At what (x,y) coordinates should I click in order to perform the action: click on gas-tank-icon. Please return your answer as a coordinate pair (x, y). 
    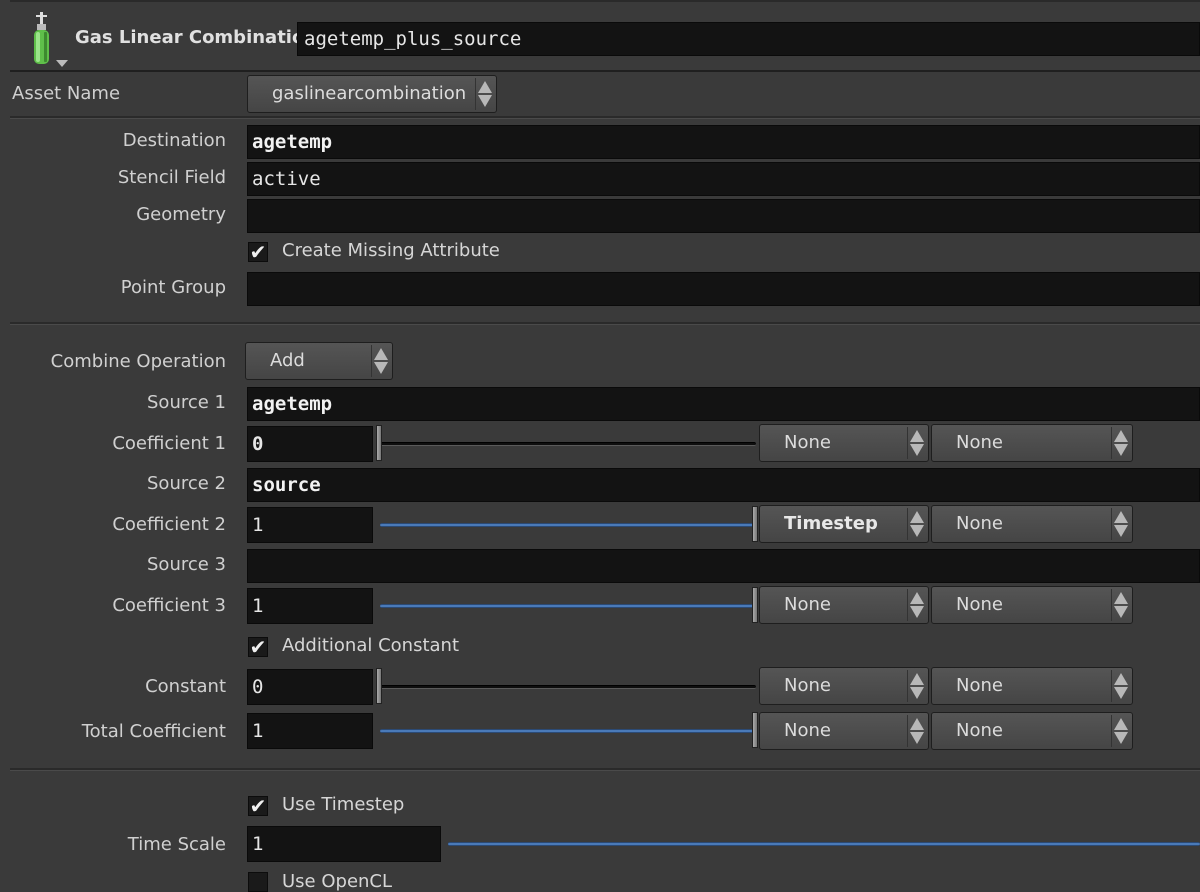
    Looking at the image, I should click on (50, 40).